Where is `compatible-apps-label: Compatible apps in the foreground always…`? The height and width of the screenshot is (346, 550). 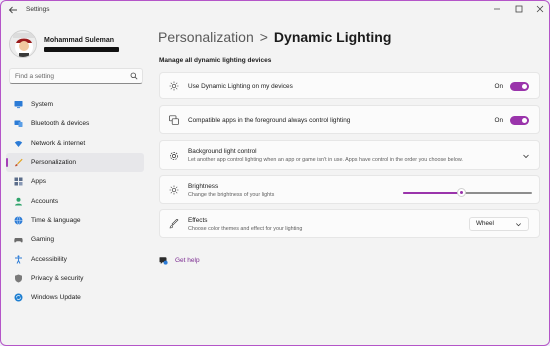
compatible-apps-label: Compatible apps in the foreground always… is located at coordinates (269, 120).